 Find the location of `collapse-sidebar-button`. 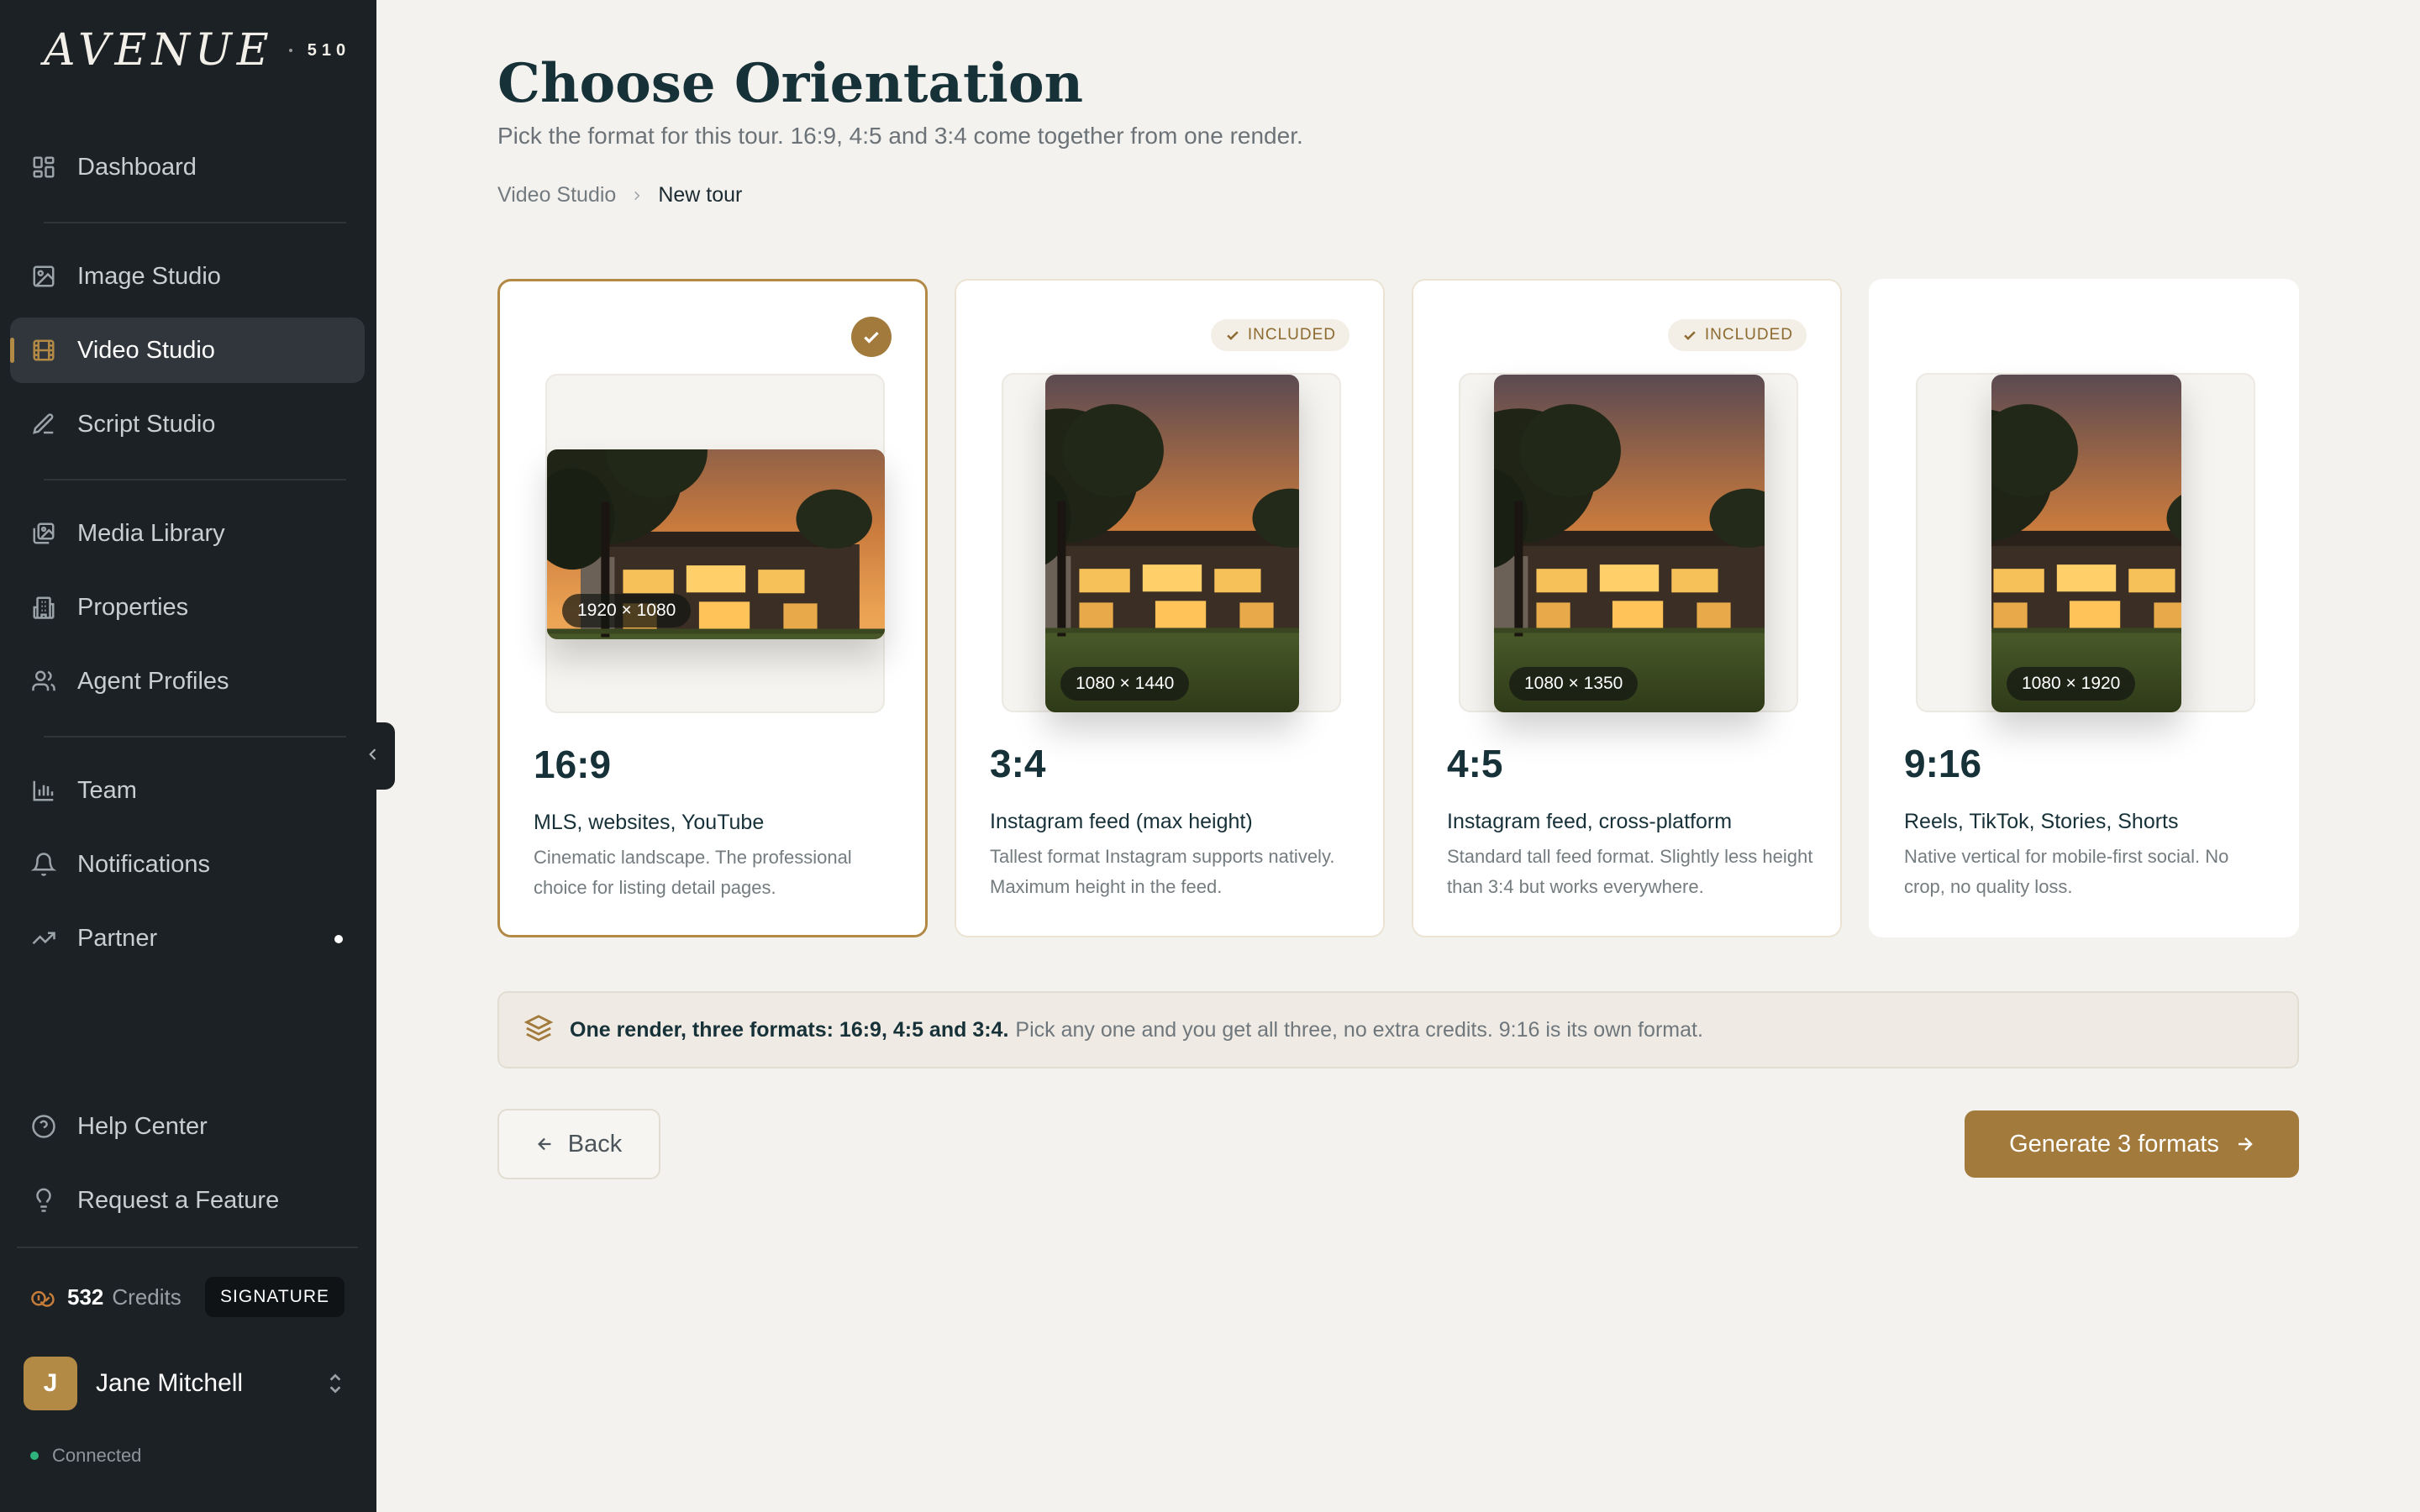

collapse-sidebar-button is located at coordinates (373, 756).